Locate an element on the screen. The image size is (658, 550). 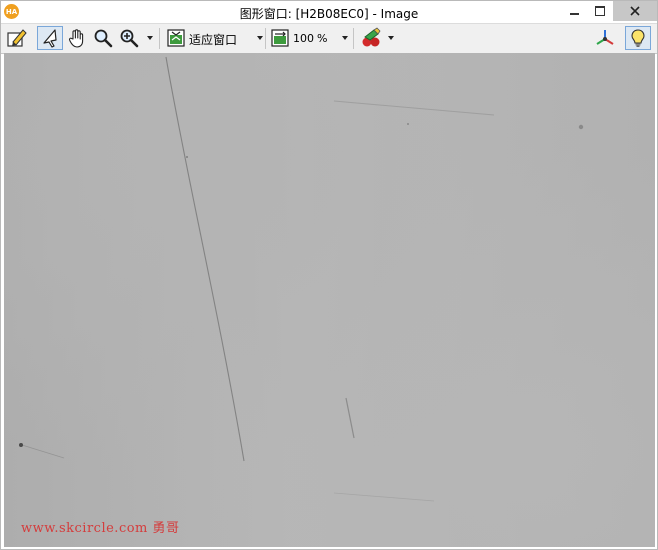
minimize-button is located at coordinates (574, 11).